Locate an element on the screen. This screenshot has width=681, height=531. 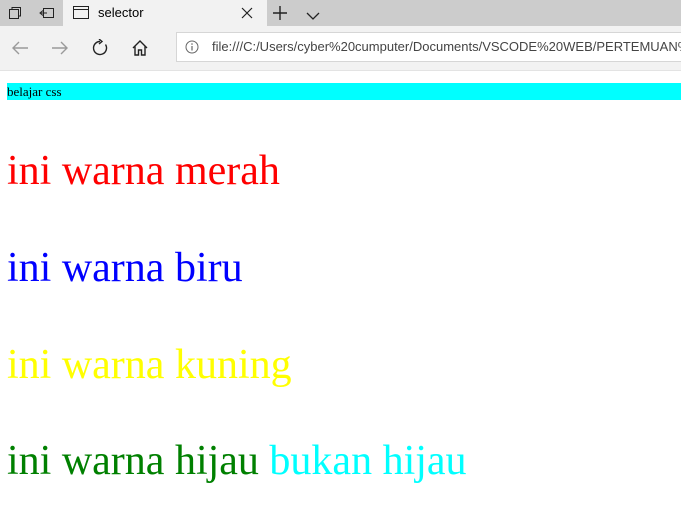
close-icon is located at coordinates (247, 15).